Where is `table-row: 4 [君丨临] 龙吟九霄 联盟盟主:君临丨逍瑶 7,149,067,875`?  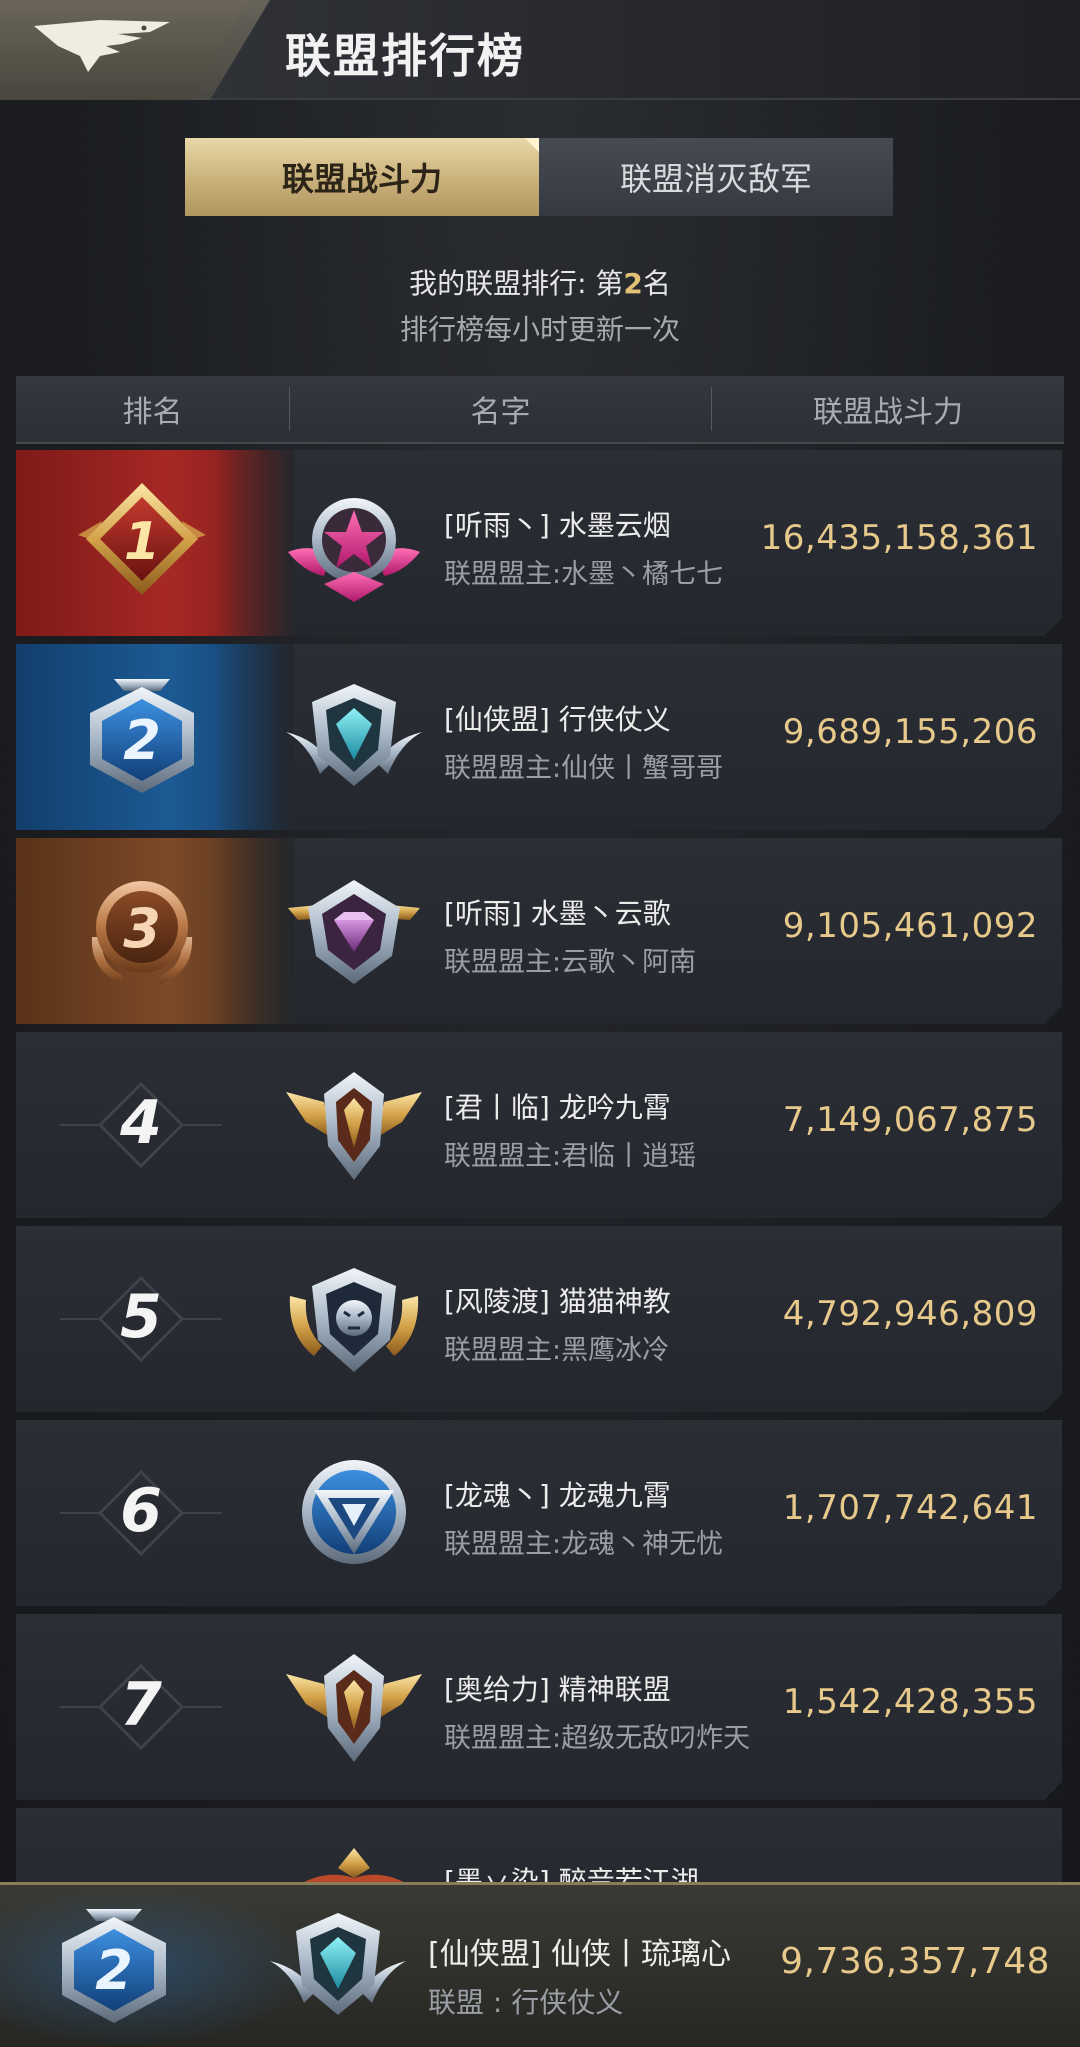 table-row: 4 [君丨临] 龙吟九霄 联盟盟主:君临丨逍瑶 7,149,067,875 is located at coordinates (539, 1125).